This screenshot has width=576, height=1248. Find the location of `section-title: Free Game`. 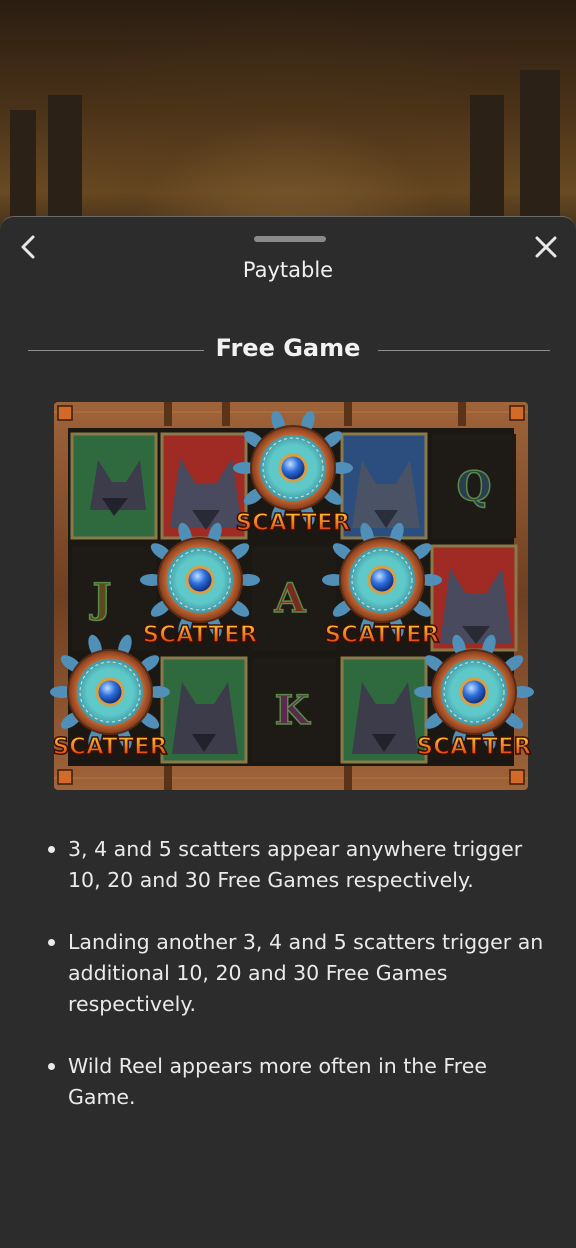

section-title: Free Game is located at coordinates (288, 348).